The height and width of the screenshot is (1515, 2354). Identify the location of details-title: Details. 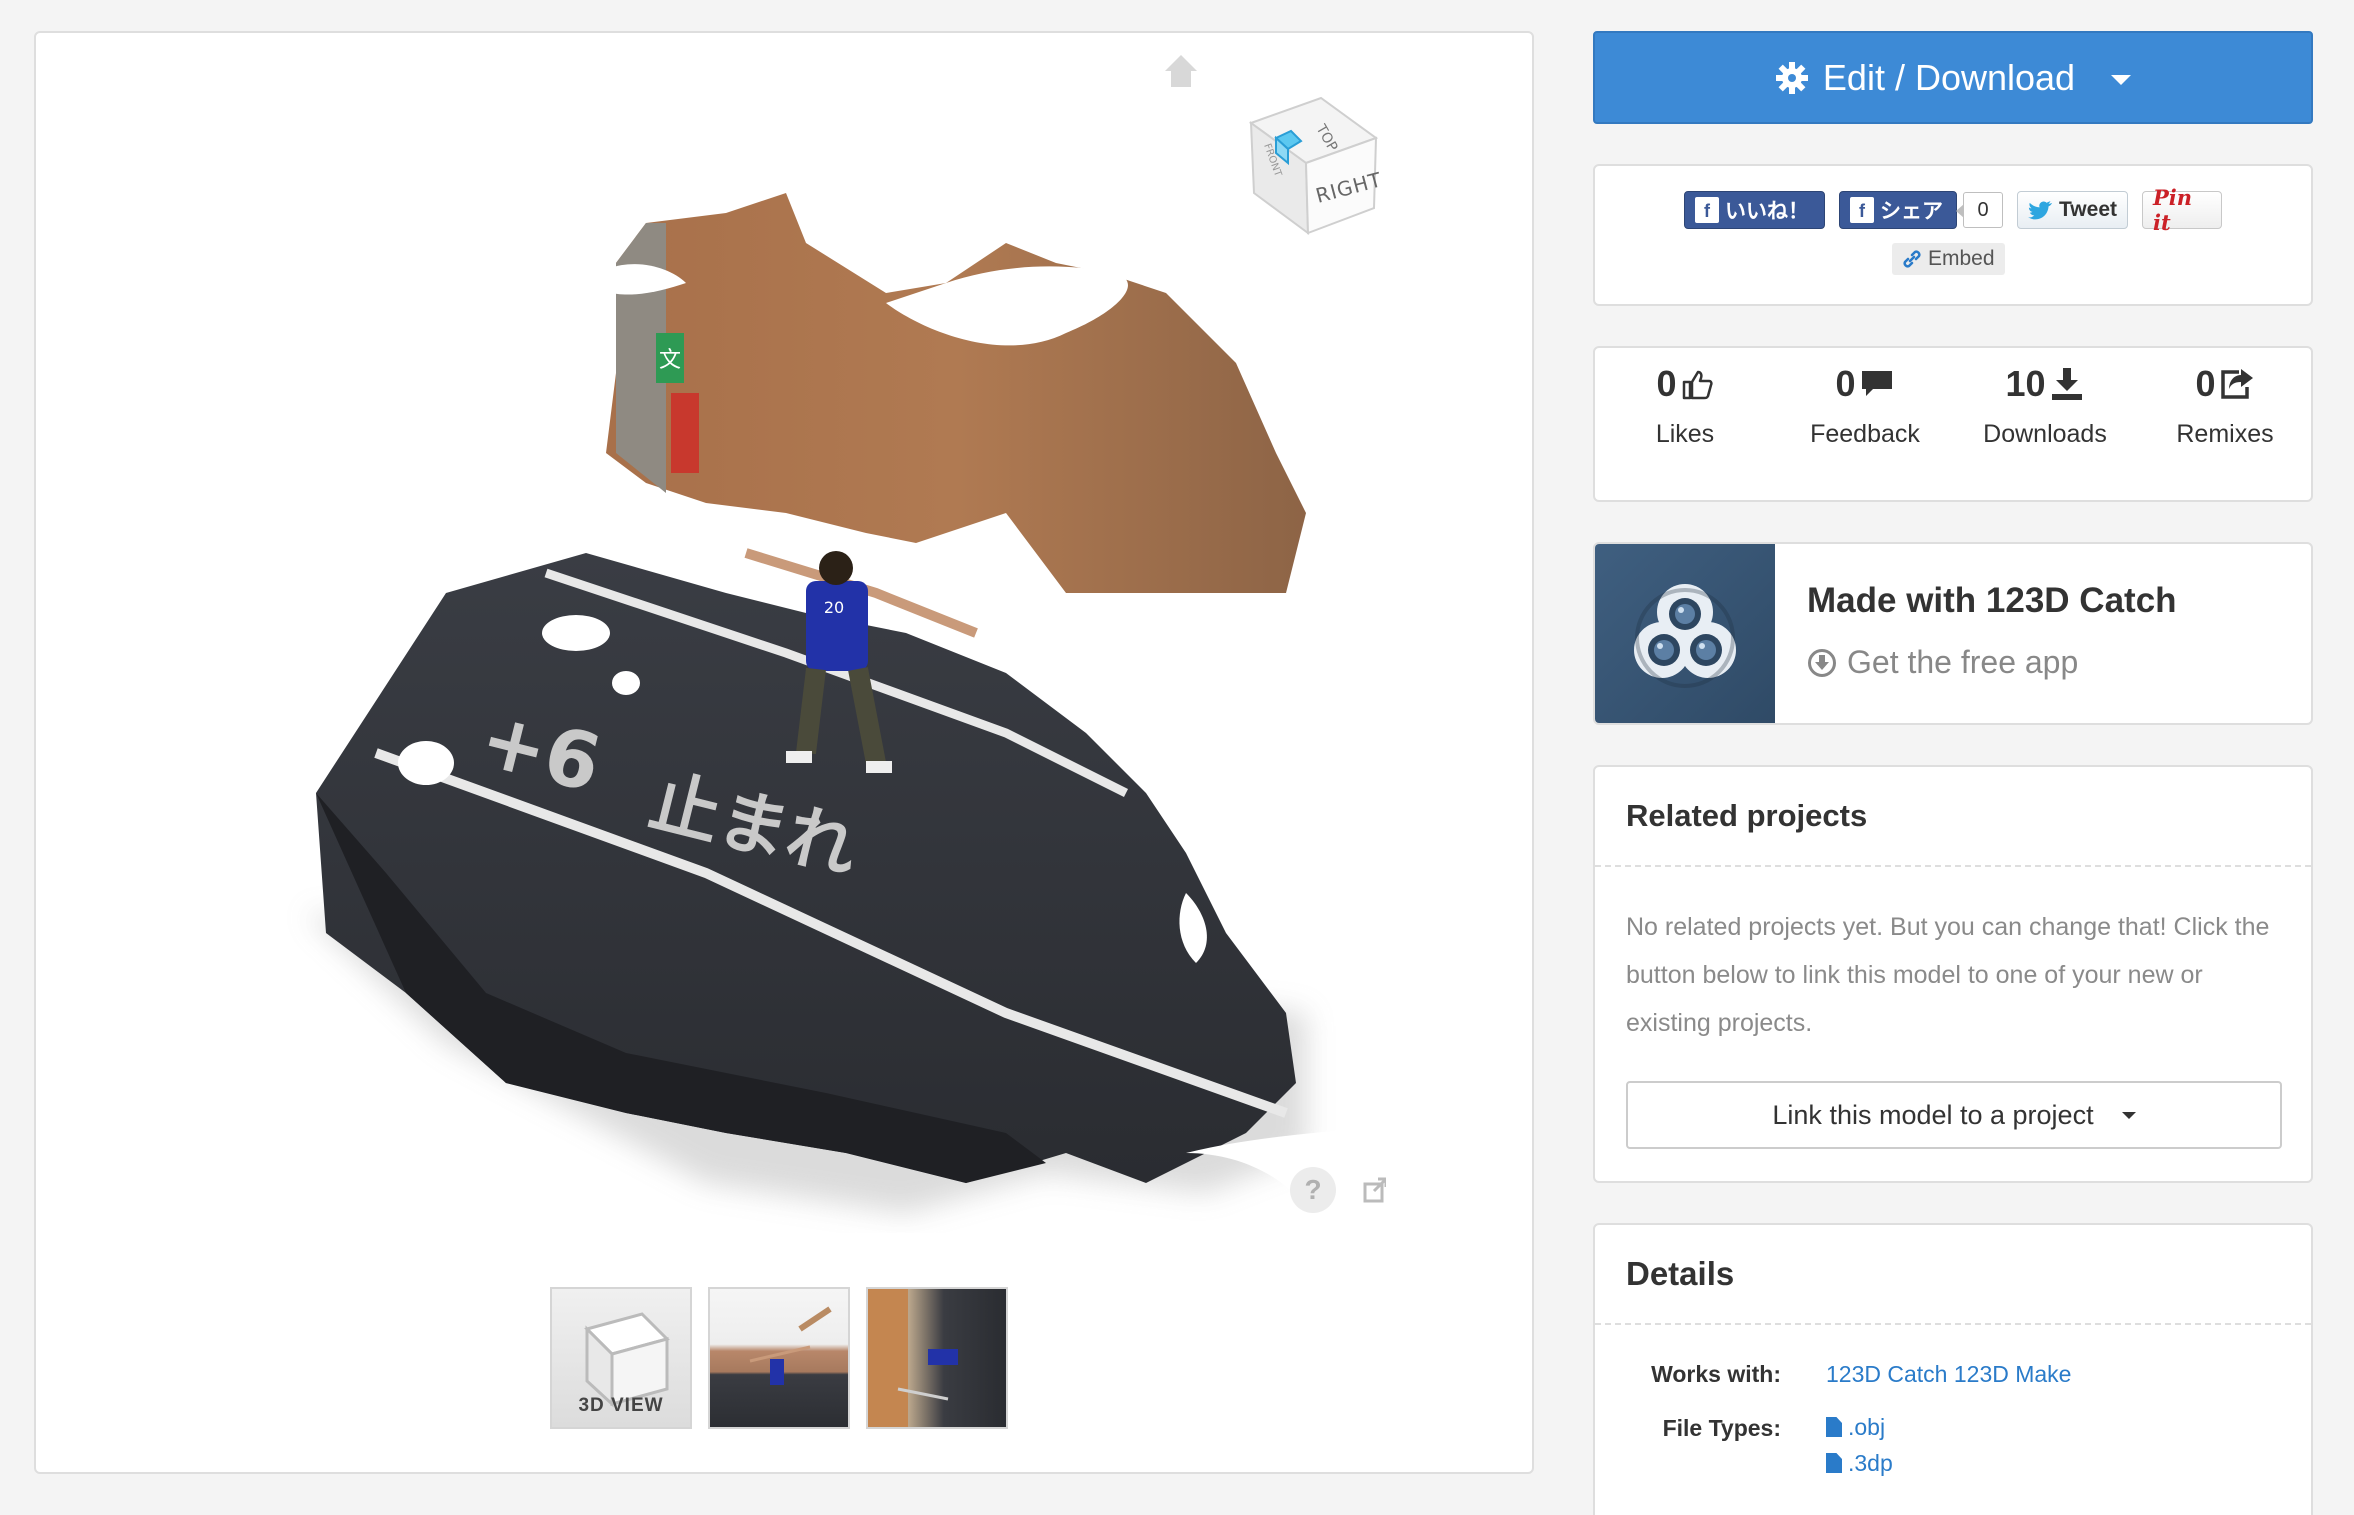
(1953, 1275).